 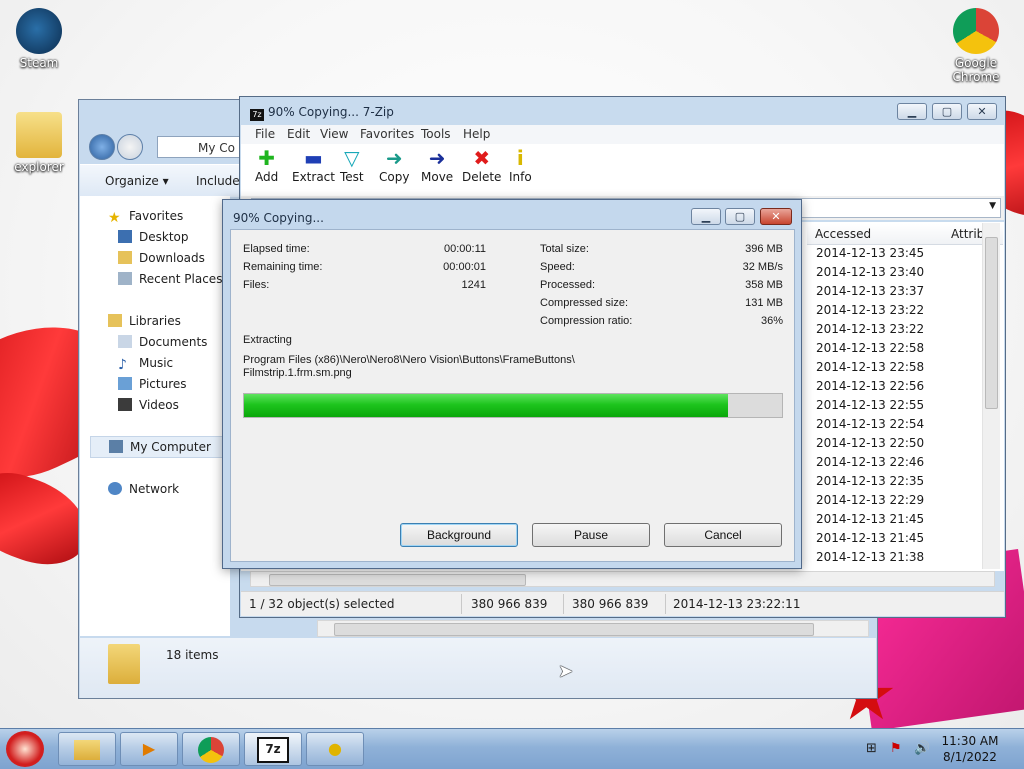 What do you see at coordinates (591, 535) in the screenshot?
I see `pause-button: Pause` at bounding box center [591, 535].